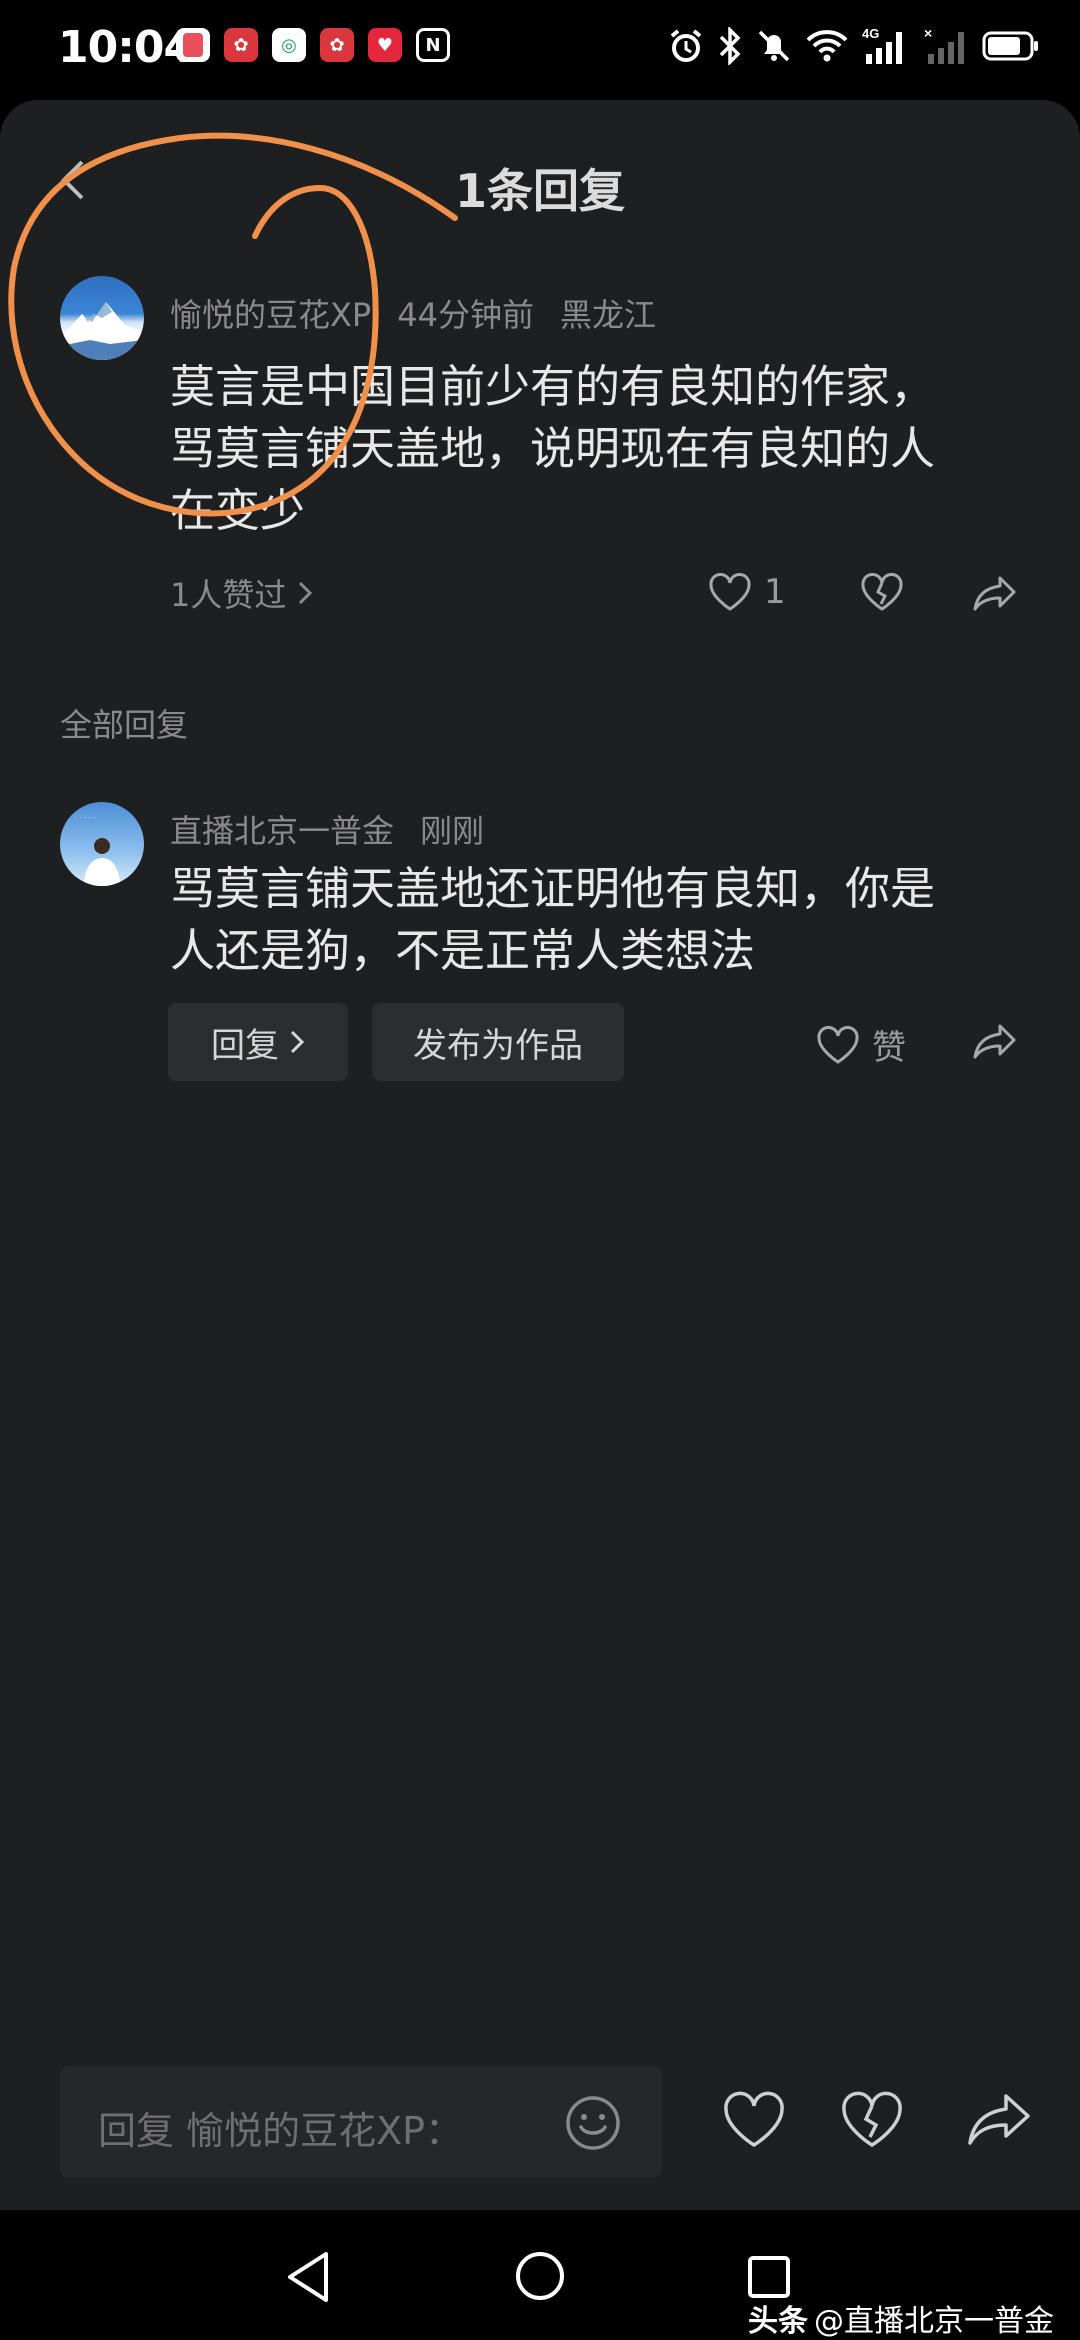 This screenshot has width=1080, height=2340. I want to click on person-avatar-image: · · · · ·, so click(97, 849).